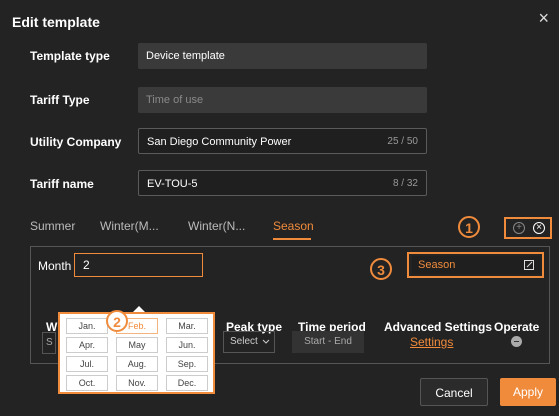 The height and width of the screenshot is (416, 559). I want to click on tab-season: Season, so click(293, 226).